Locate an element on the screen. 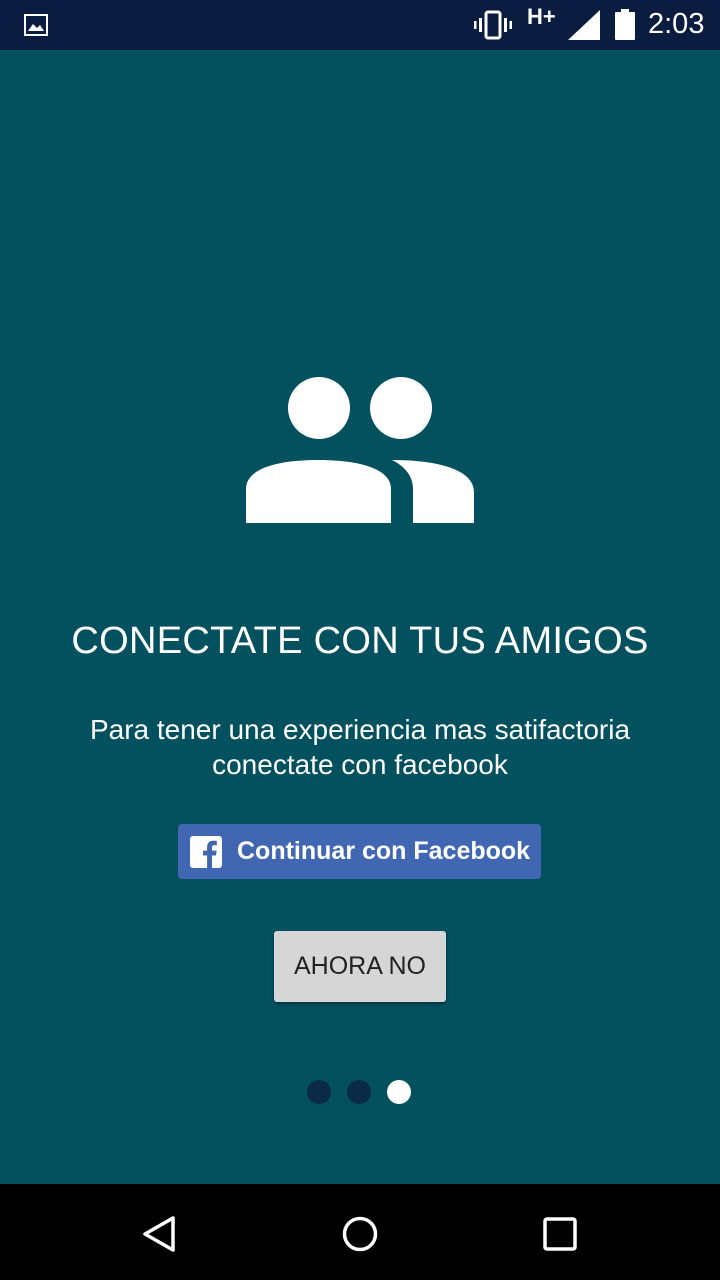 The image size is (720, 1280). navigation-bar is located at coordinates (360, 1232).